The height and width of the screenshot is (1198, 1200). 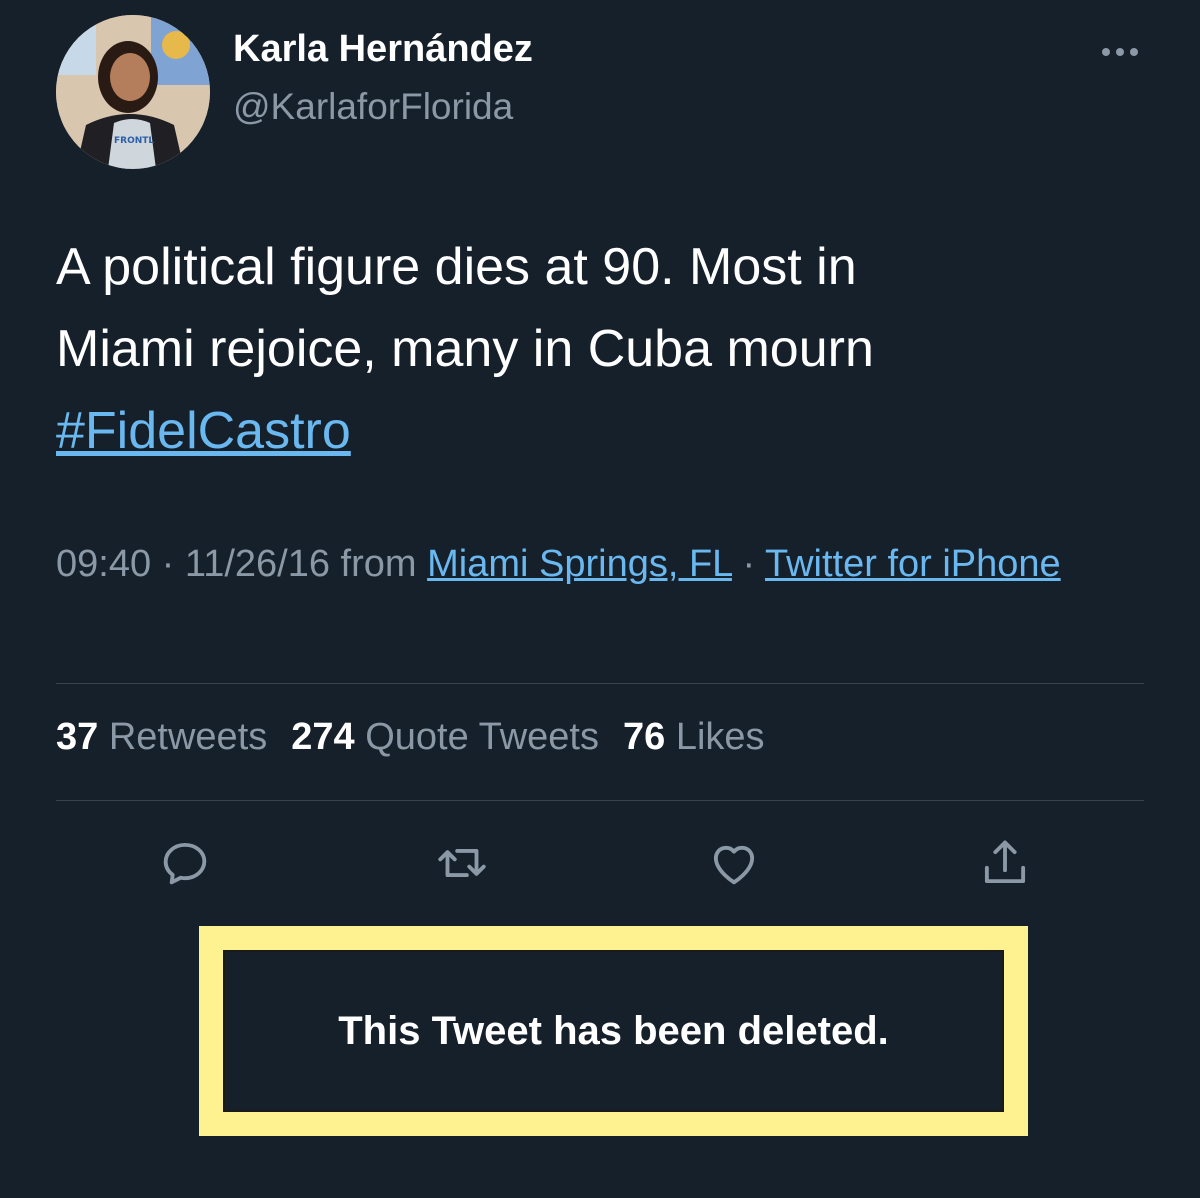 What do you see at coordinates (323, 737) in the screenshot?
I see `quote-tweets-count: 274` at bounding box center [323, 737].